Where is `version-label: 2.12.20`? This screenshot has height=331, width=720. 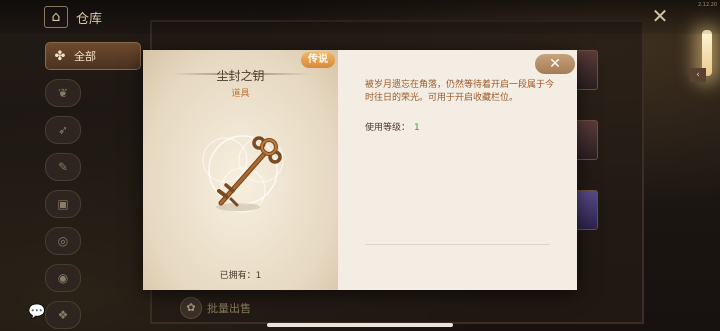
version-label: 2.12.20 is located at coordinates (708, 5).